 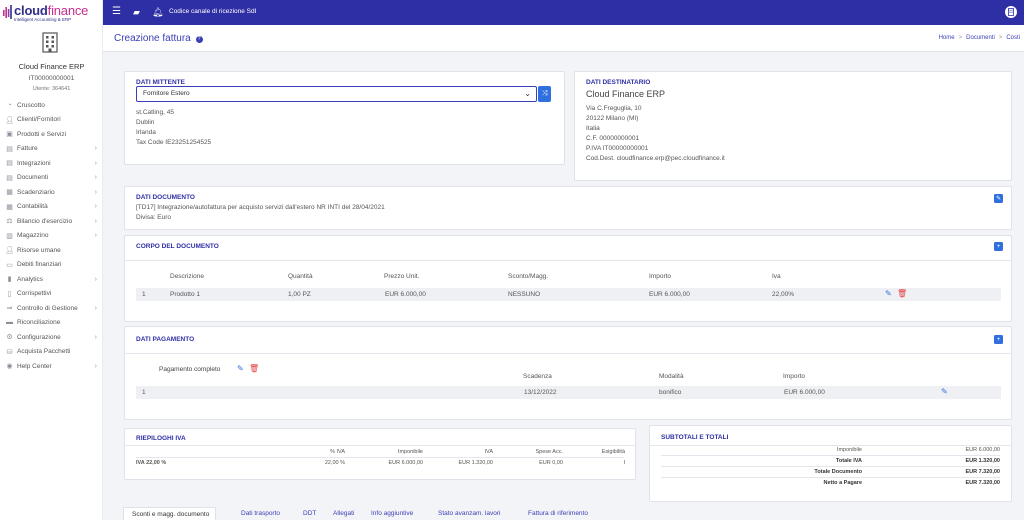 I want to click on cell-scadenza: 13/12/2022, so click(x=540, y=392).